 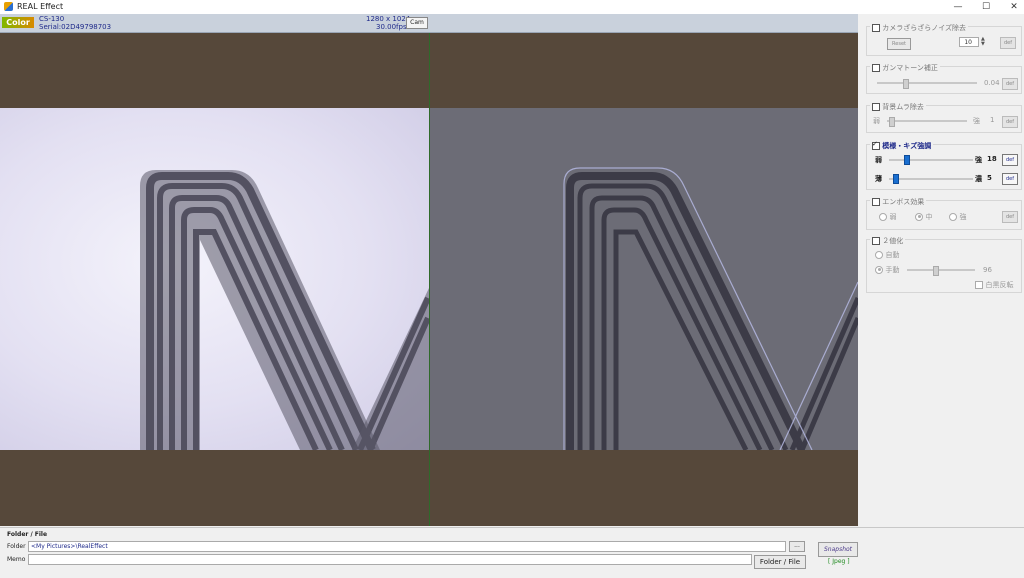 I want to click on cam-button: Cam, so click(x=417, y=23).